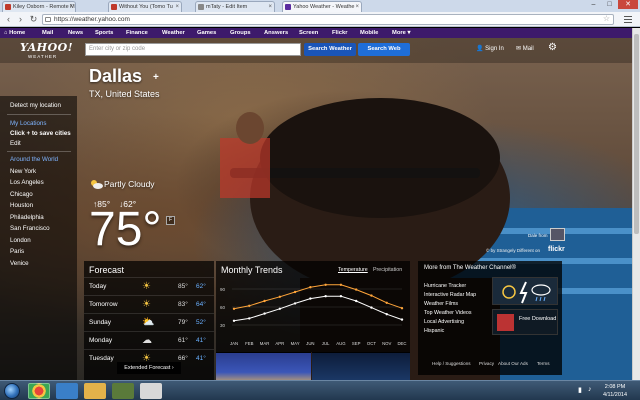  What do you see at coordinates (615, 387) in the screenshot?
I see `time: 2:08 PM` at bounding box center [615, 387].